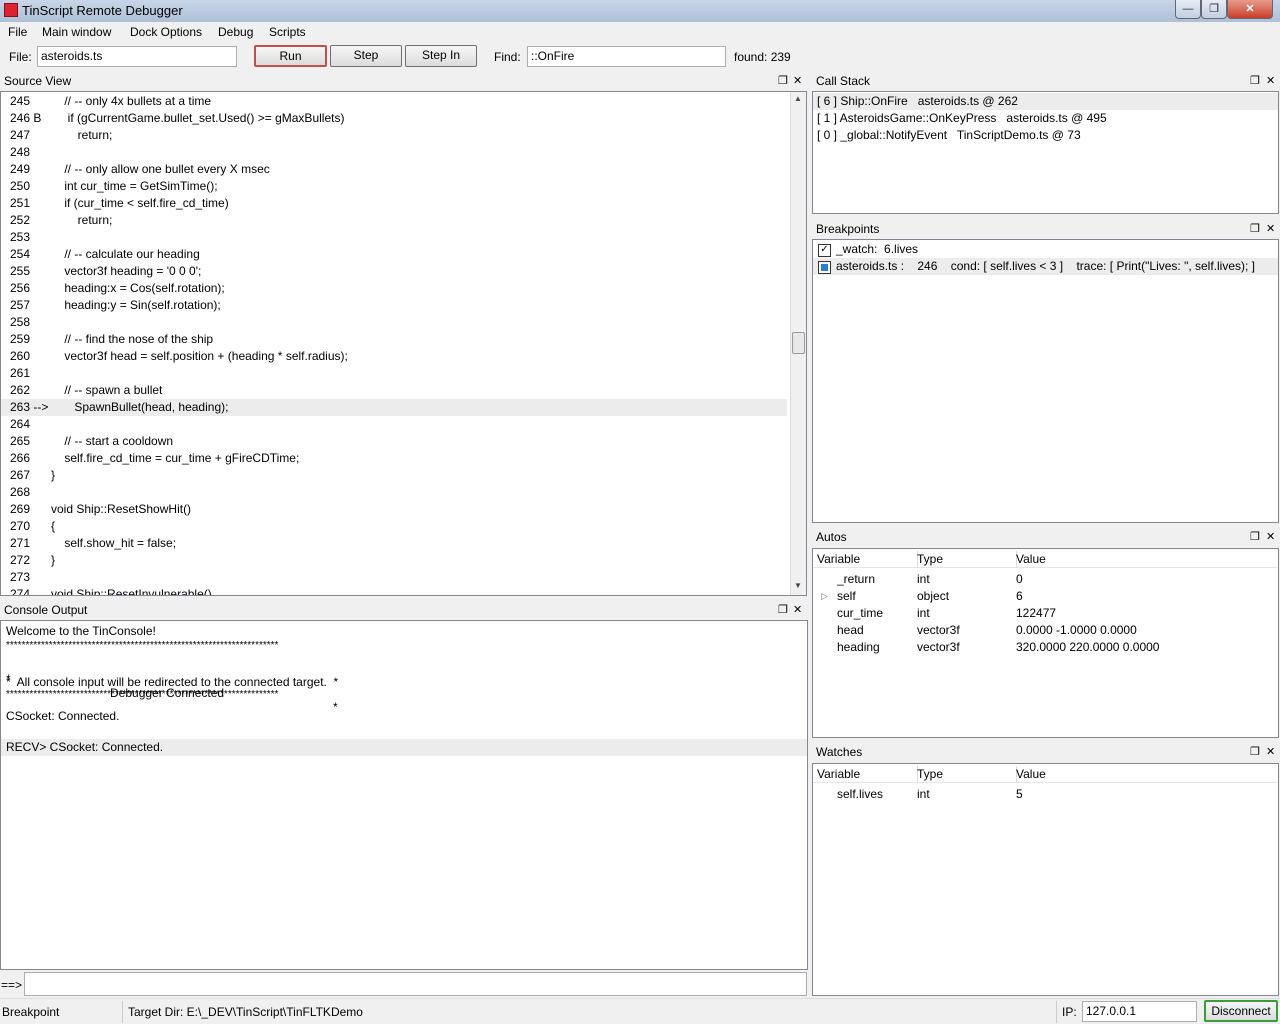  Describe the element at coordinates (394, 543) in the screenshot. I see `code-line: 271 self.show_hit = false;` at that location.